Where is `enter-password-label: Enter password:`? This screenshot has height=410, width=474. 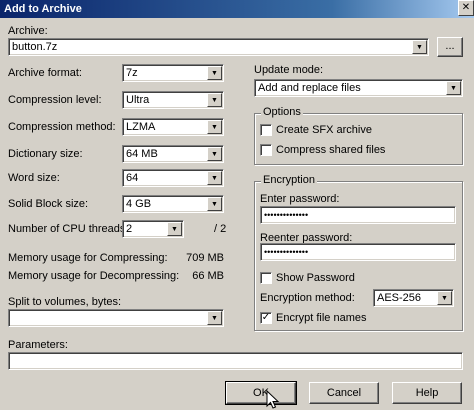
enter-password-label: Enter password: is located at coordinates (300, 199).